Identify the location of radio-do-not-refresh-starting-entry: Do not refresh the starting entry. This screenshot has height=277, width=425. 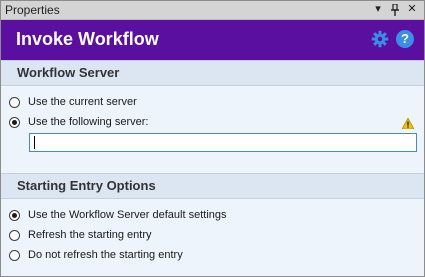
(96, 255).